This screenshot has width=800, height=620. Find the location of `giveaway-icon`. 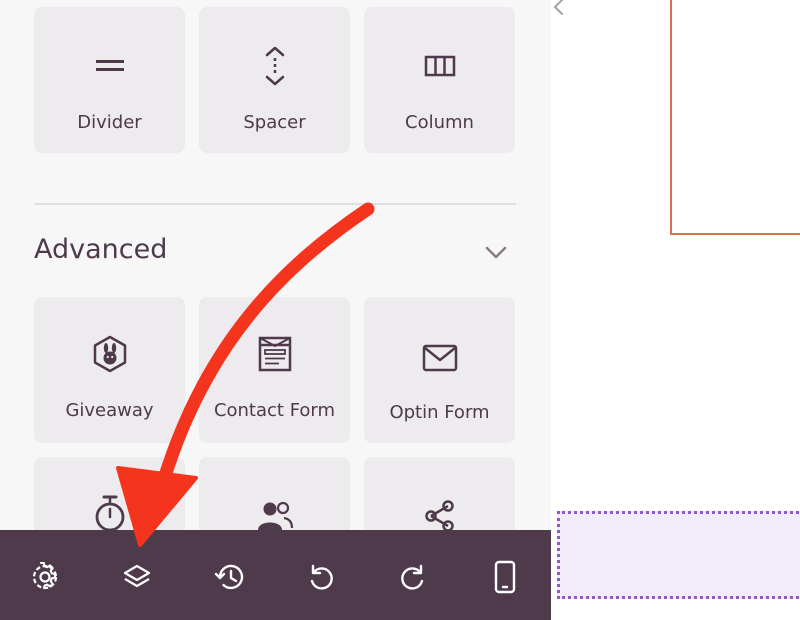

giveaway-icon is located at coordinates (109, 354).